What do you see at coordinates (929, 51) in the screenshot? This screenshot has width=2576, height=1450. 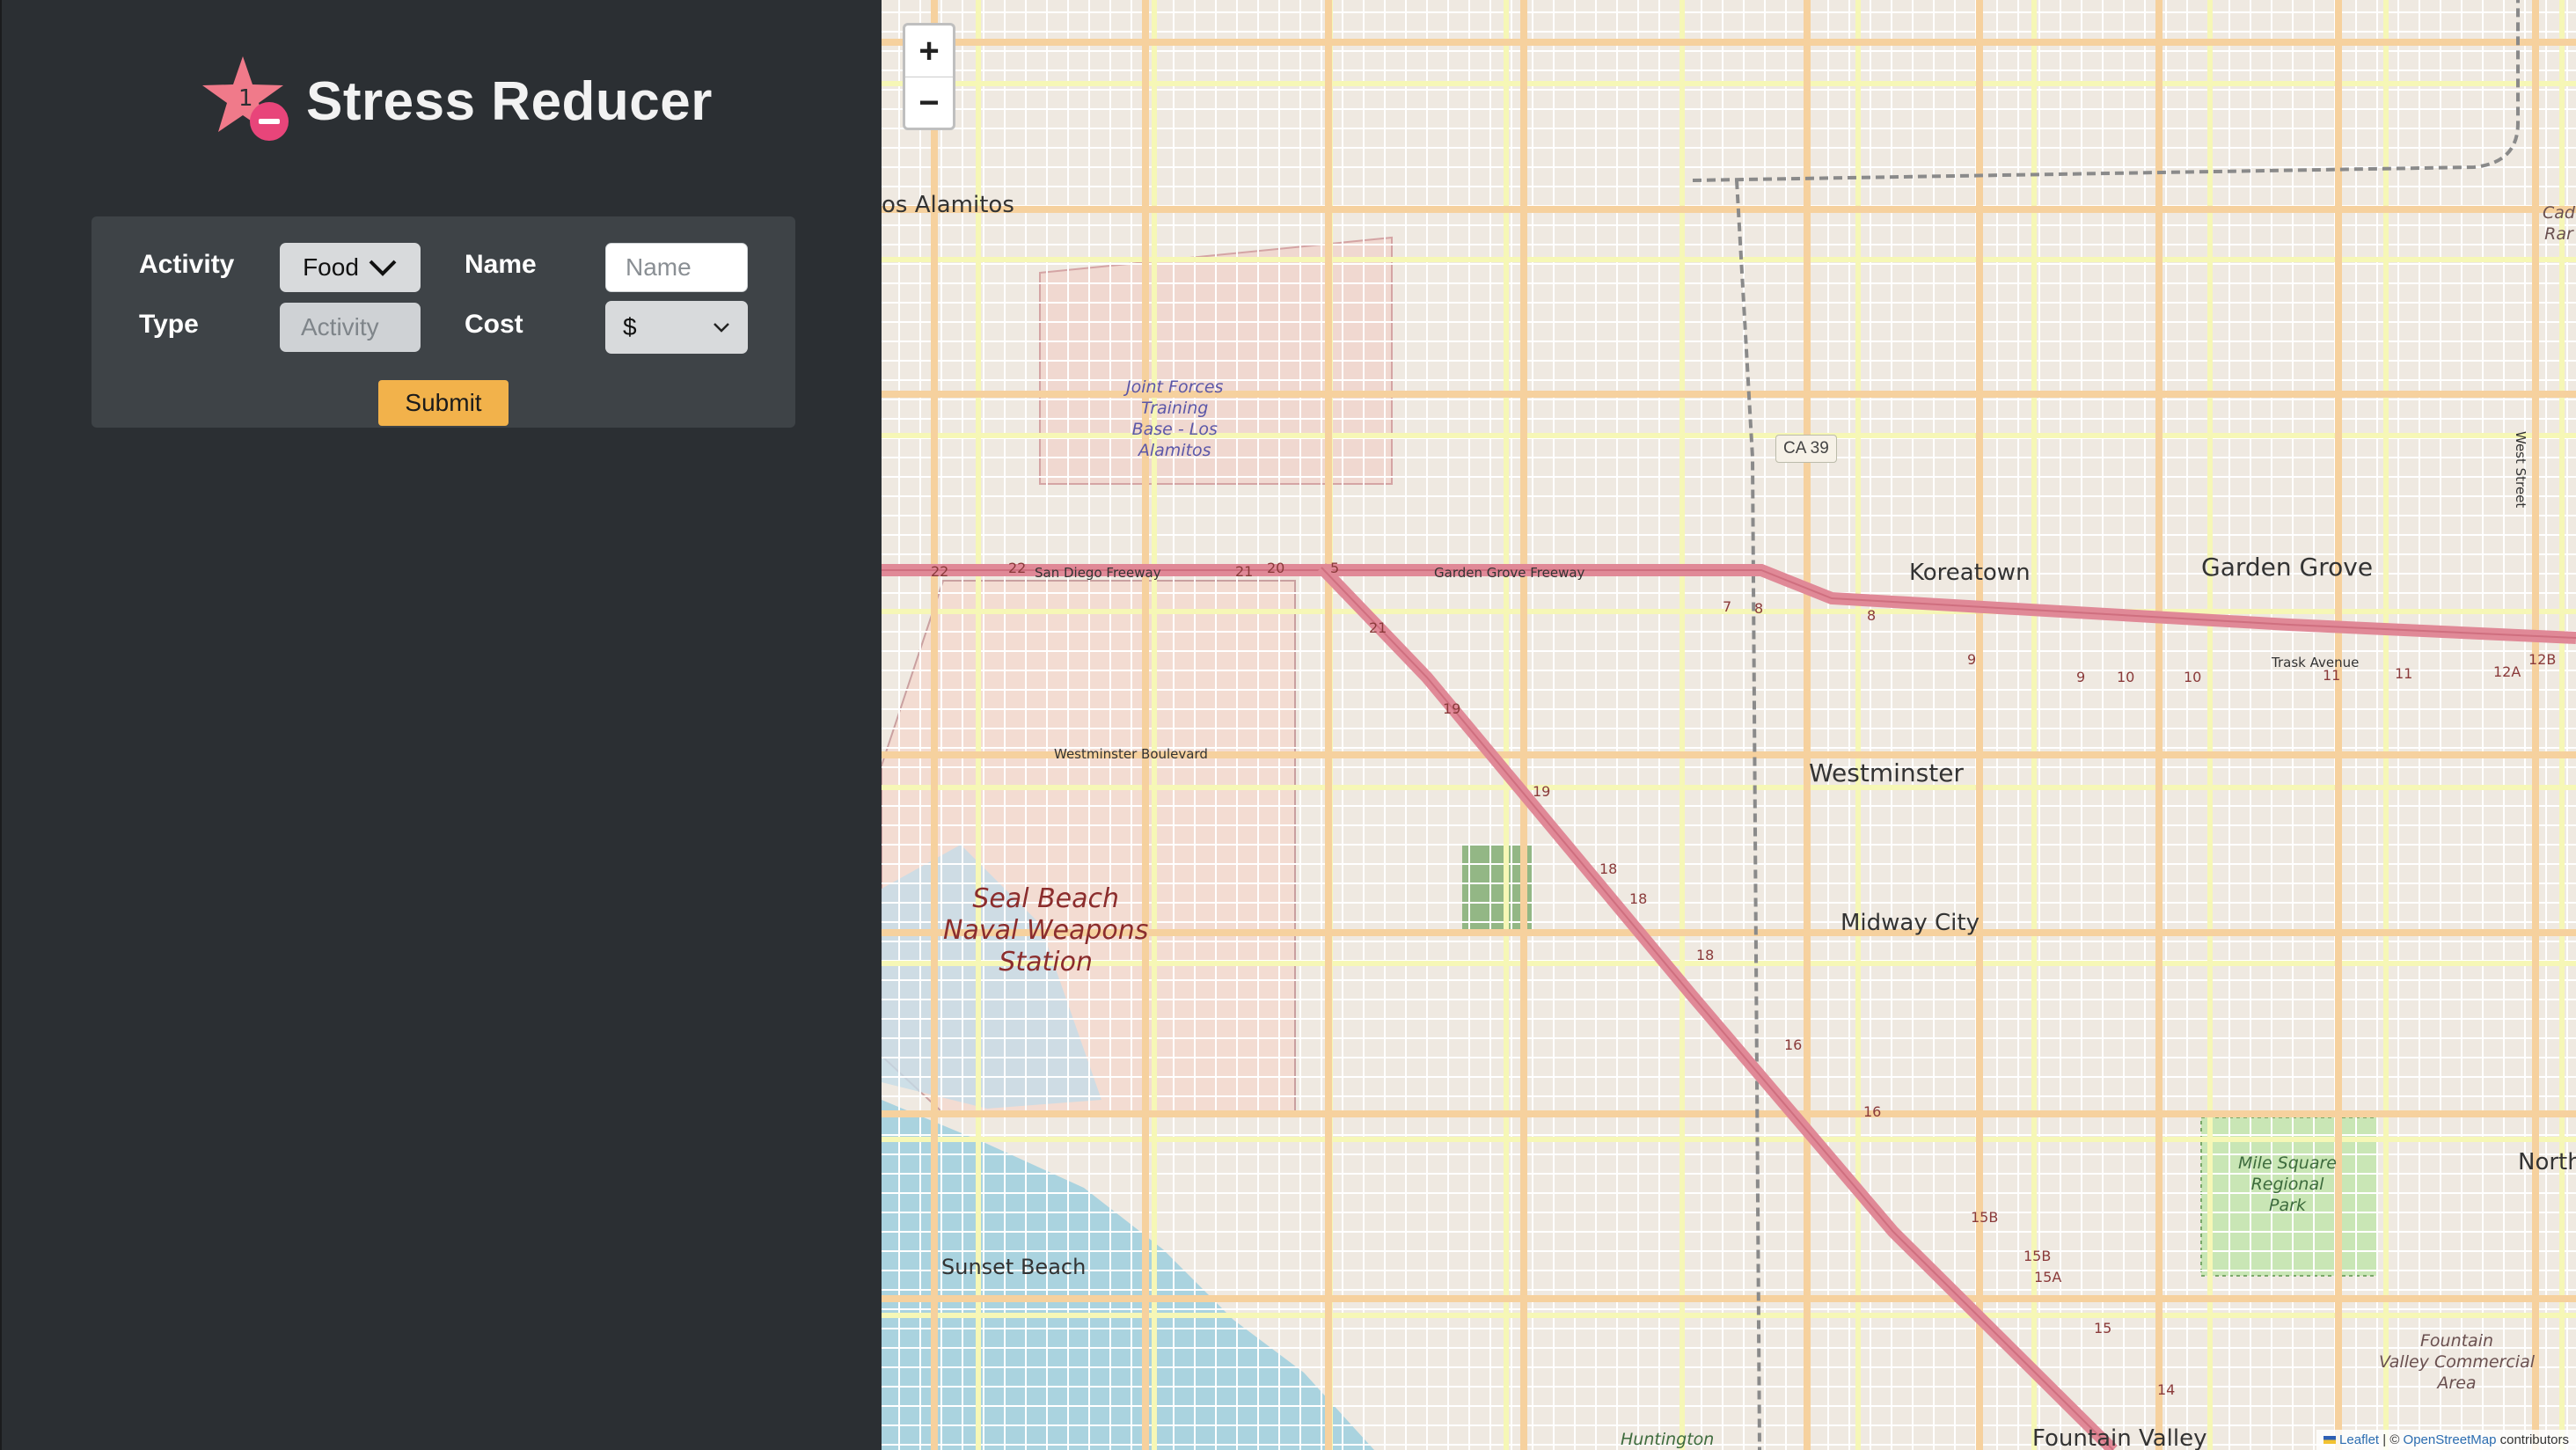 I see `zoom-in-button: +` at bounding box center [929, 51].